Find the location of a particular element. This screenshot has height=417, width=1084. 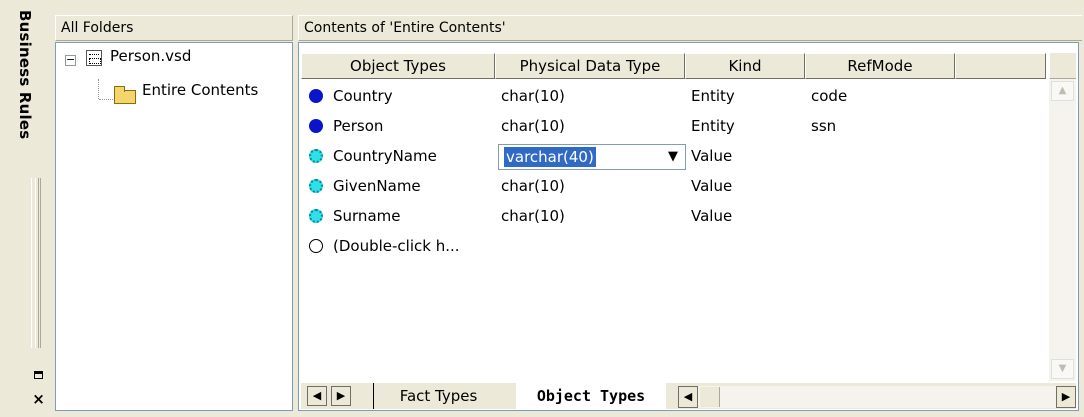

object-type-name: GivenName is located at coordinates (377, 186).